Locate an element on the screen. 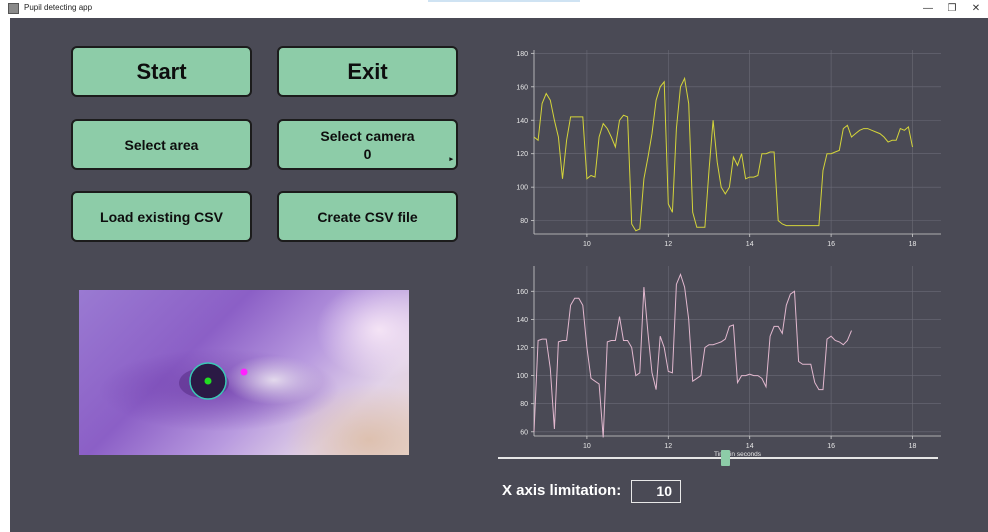 This screenshot has height=532, width=988. reflection-marker-dot is located at coordinates (244, 372).